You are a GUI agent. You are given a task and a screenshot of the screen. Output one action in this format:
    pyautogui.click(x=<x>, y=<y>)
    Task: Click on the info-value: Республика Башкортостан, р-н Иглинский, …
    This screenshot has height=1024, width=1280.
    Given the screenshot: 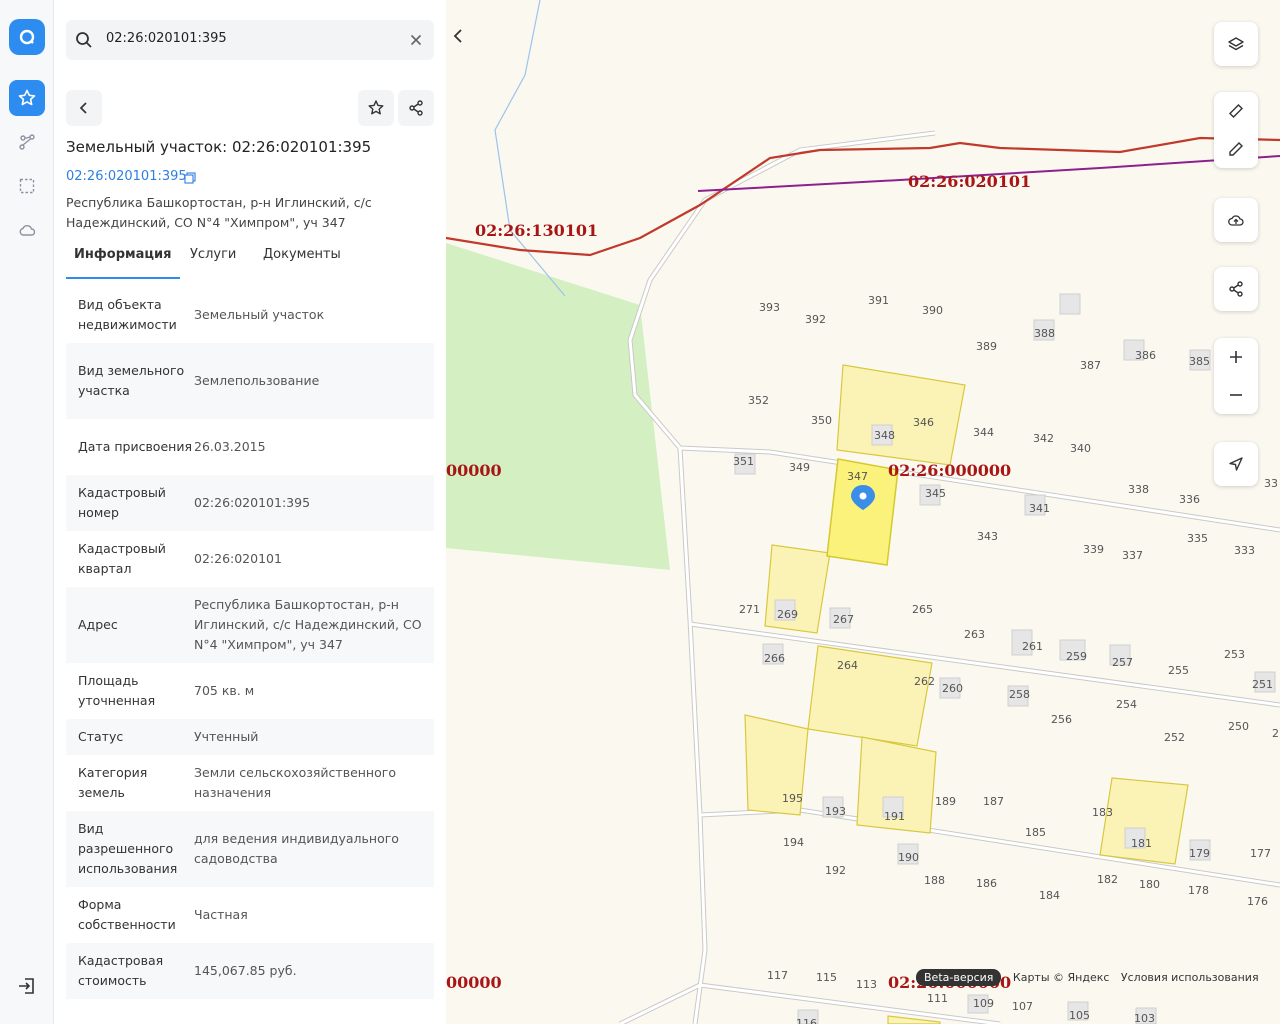 What is the action you would take?
    pyautogui.click(x=308, y=624)
    